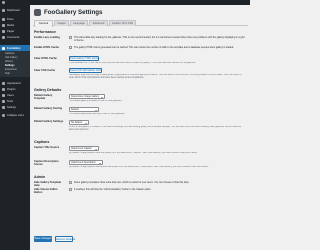 This screenshot has height=250, width=320. What do you see at coordinates (3, 83) in the screenshot?
I see `brush-icon` at bounding box center [3, 83].